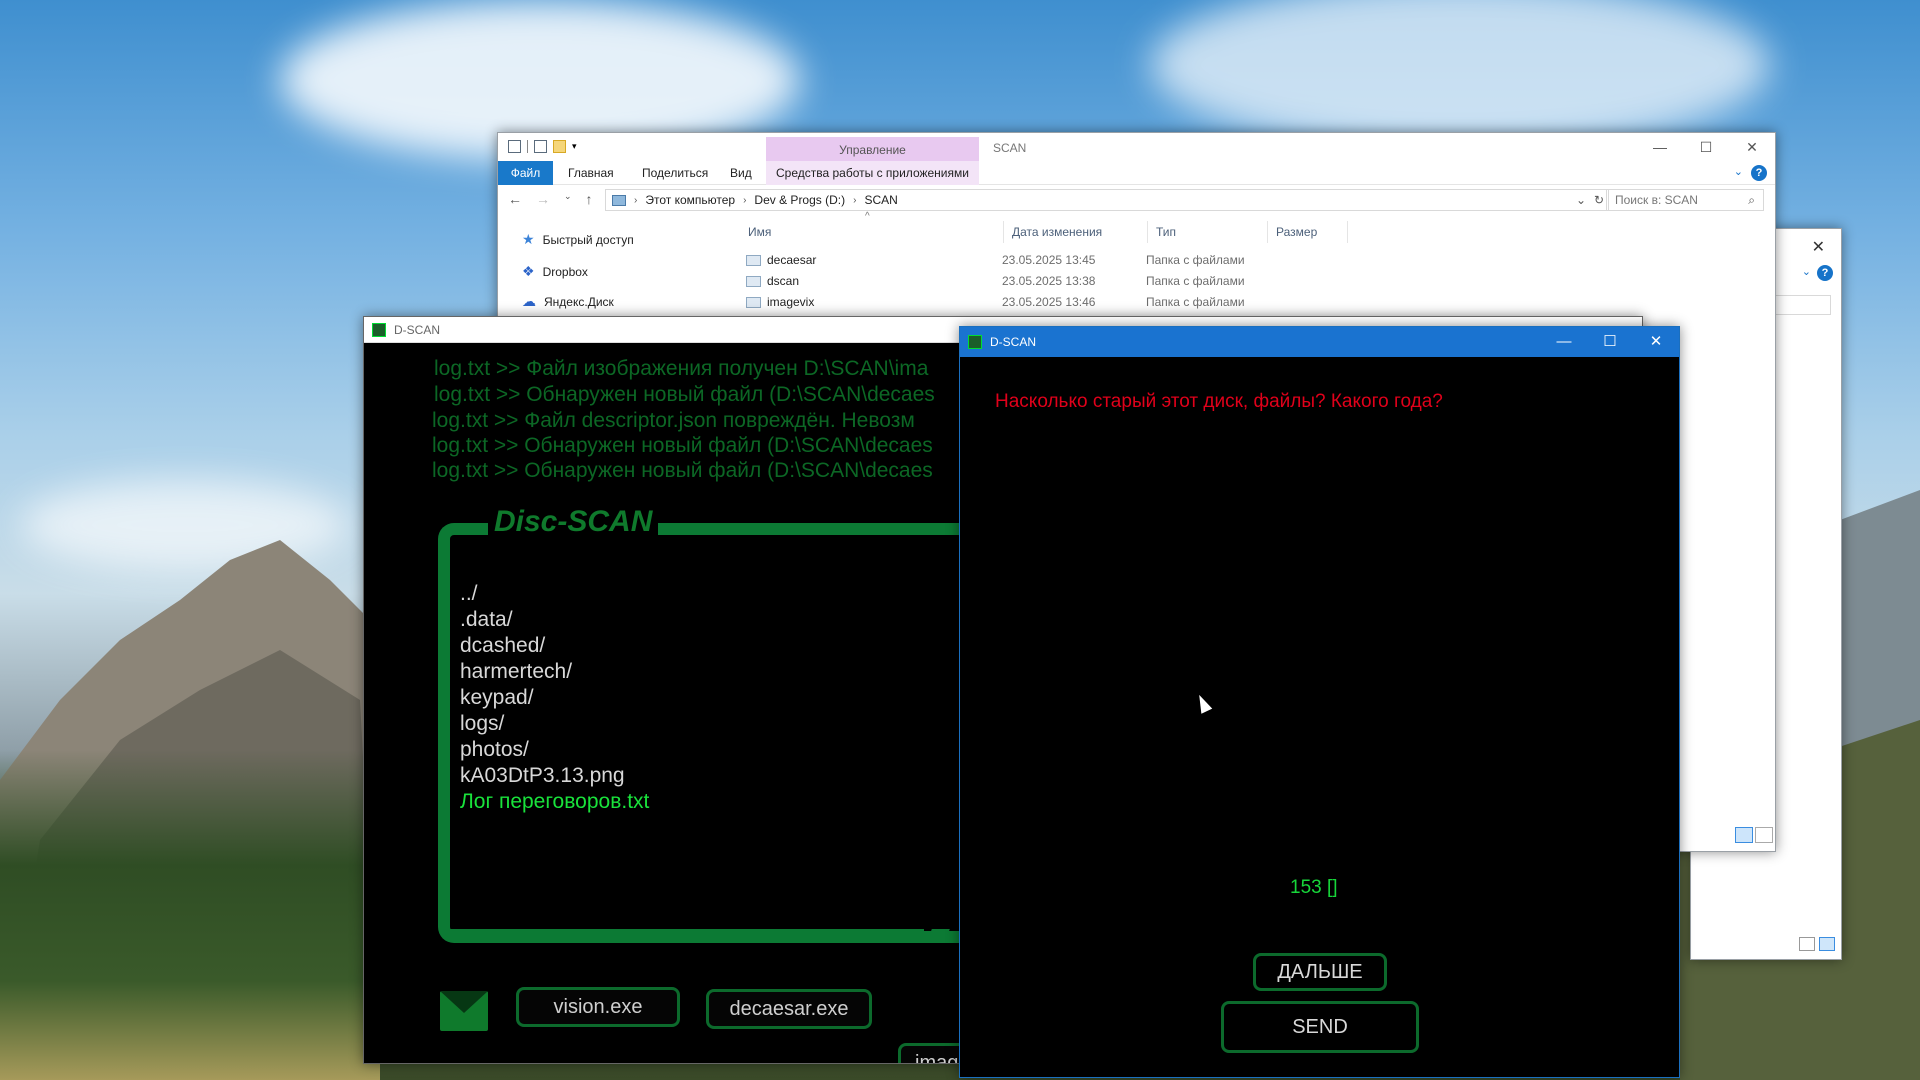 The height and width of the screenshot is (1080, 1920). What do you see at coordinates (554, 724) in the screenshot?
I see `list-item: logs/` at bounding box center [554, 724].